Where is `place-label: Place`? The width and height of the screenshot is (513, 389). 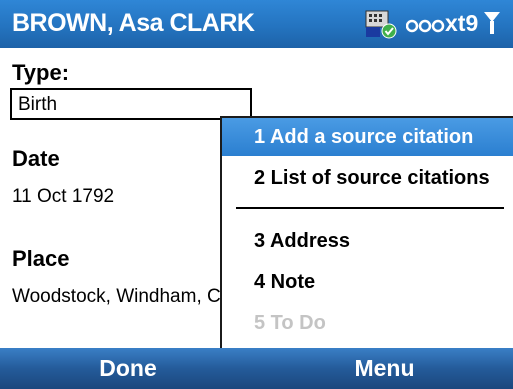 place-label: Place is located at coordinates (41, 258).